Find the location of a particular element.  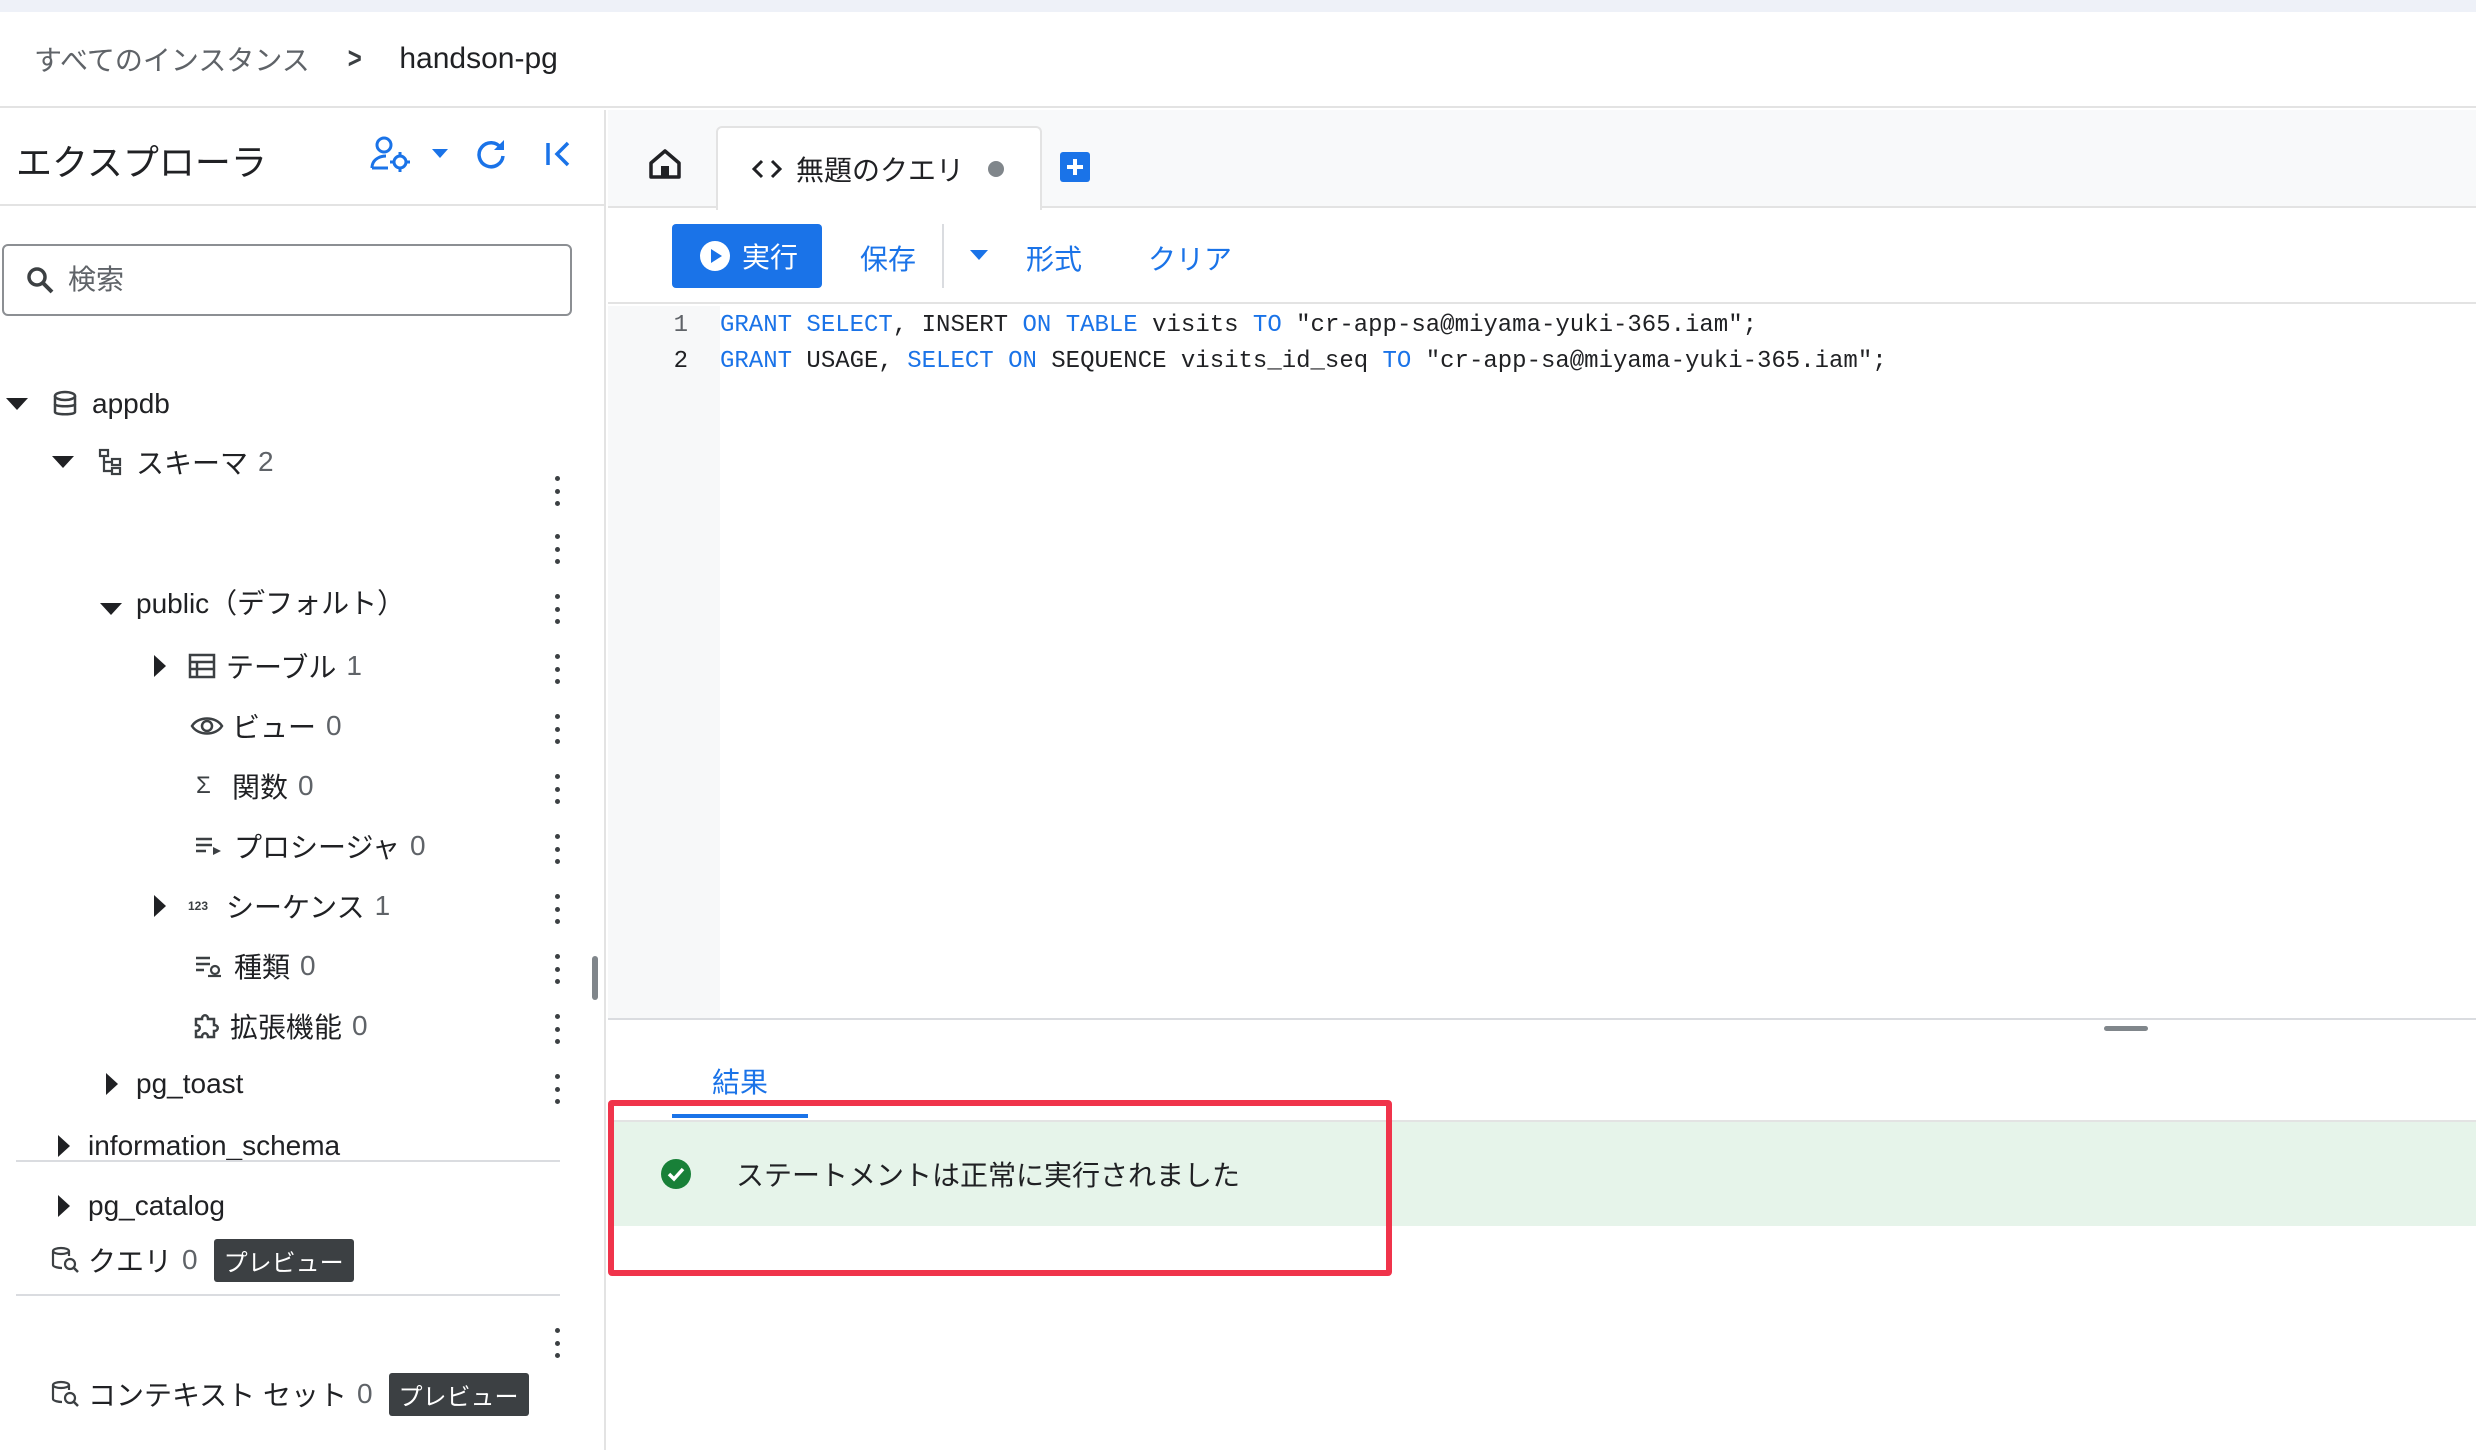

tree-label: テーブル is located at coordinates (281, 667).